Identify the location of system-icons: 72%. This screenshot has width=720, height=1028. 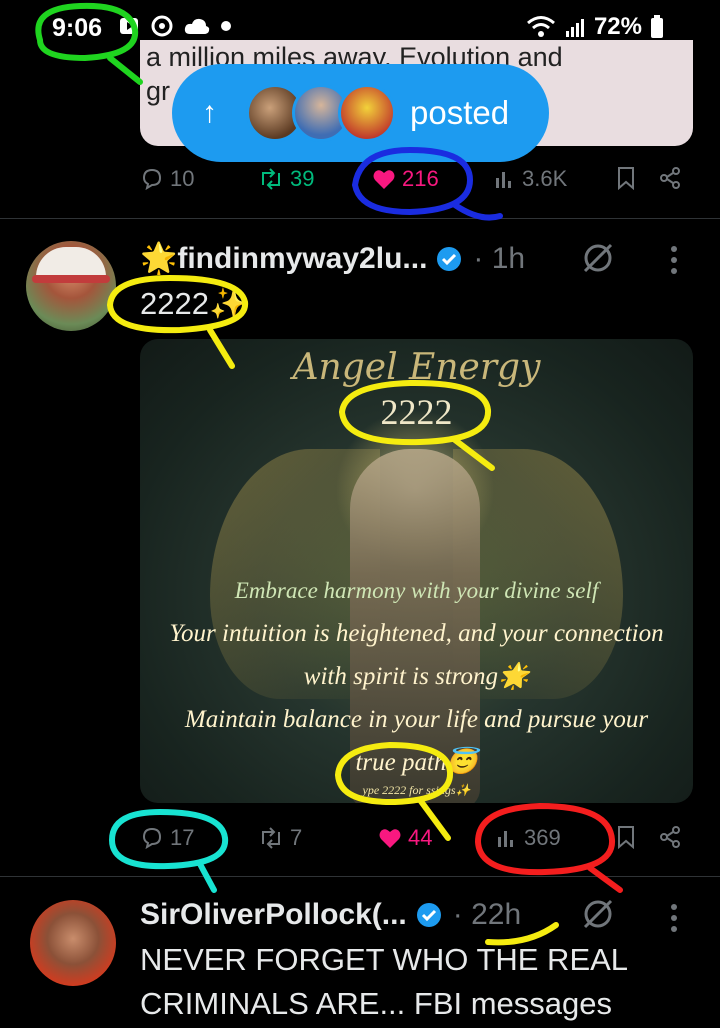
(595, 27).